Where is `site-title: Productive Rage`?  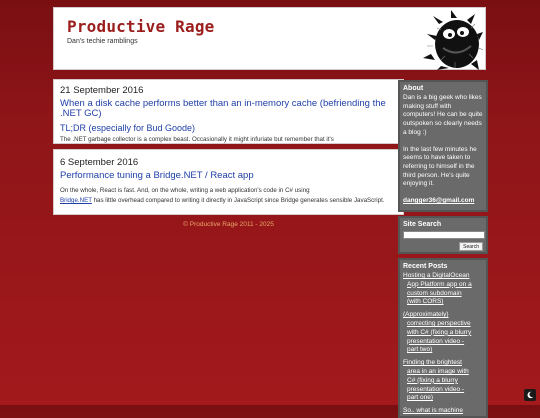 site-title: Productive Rage is located at coordinates (141, 26).